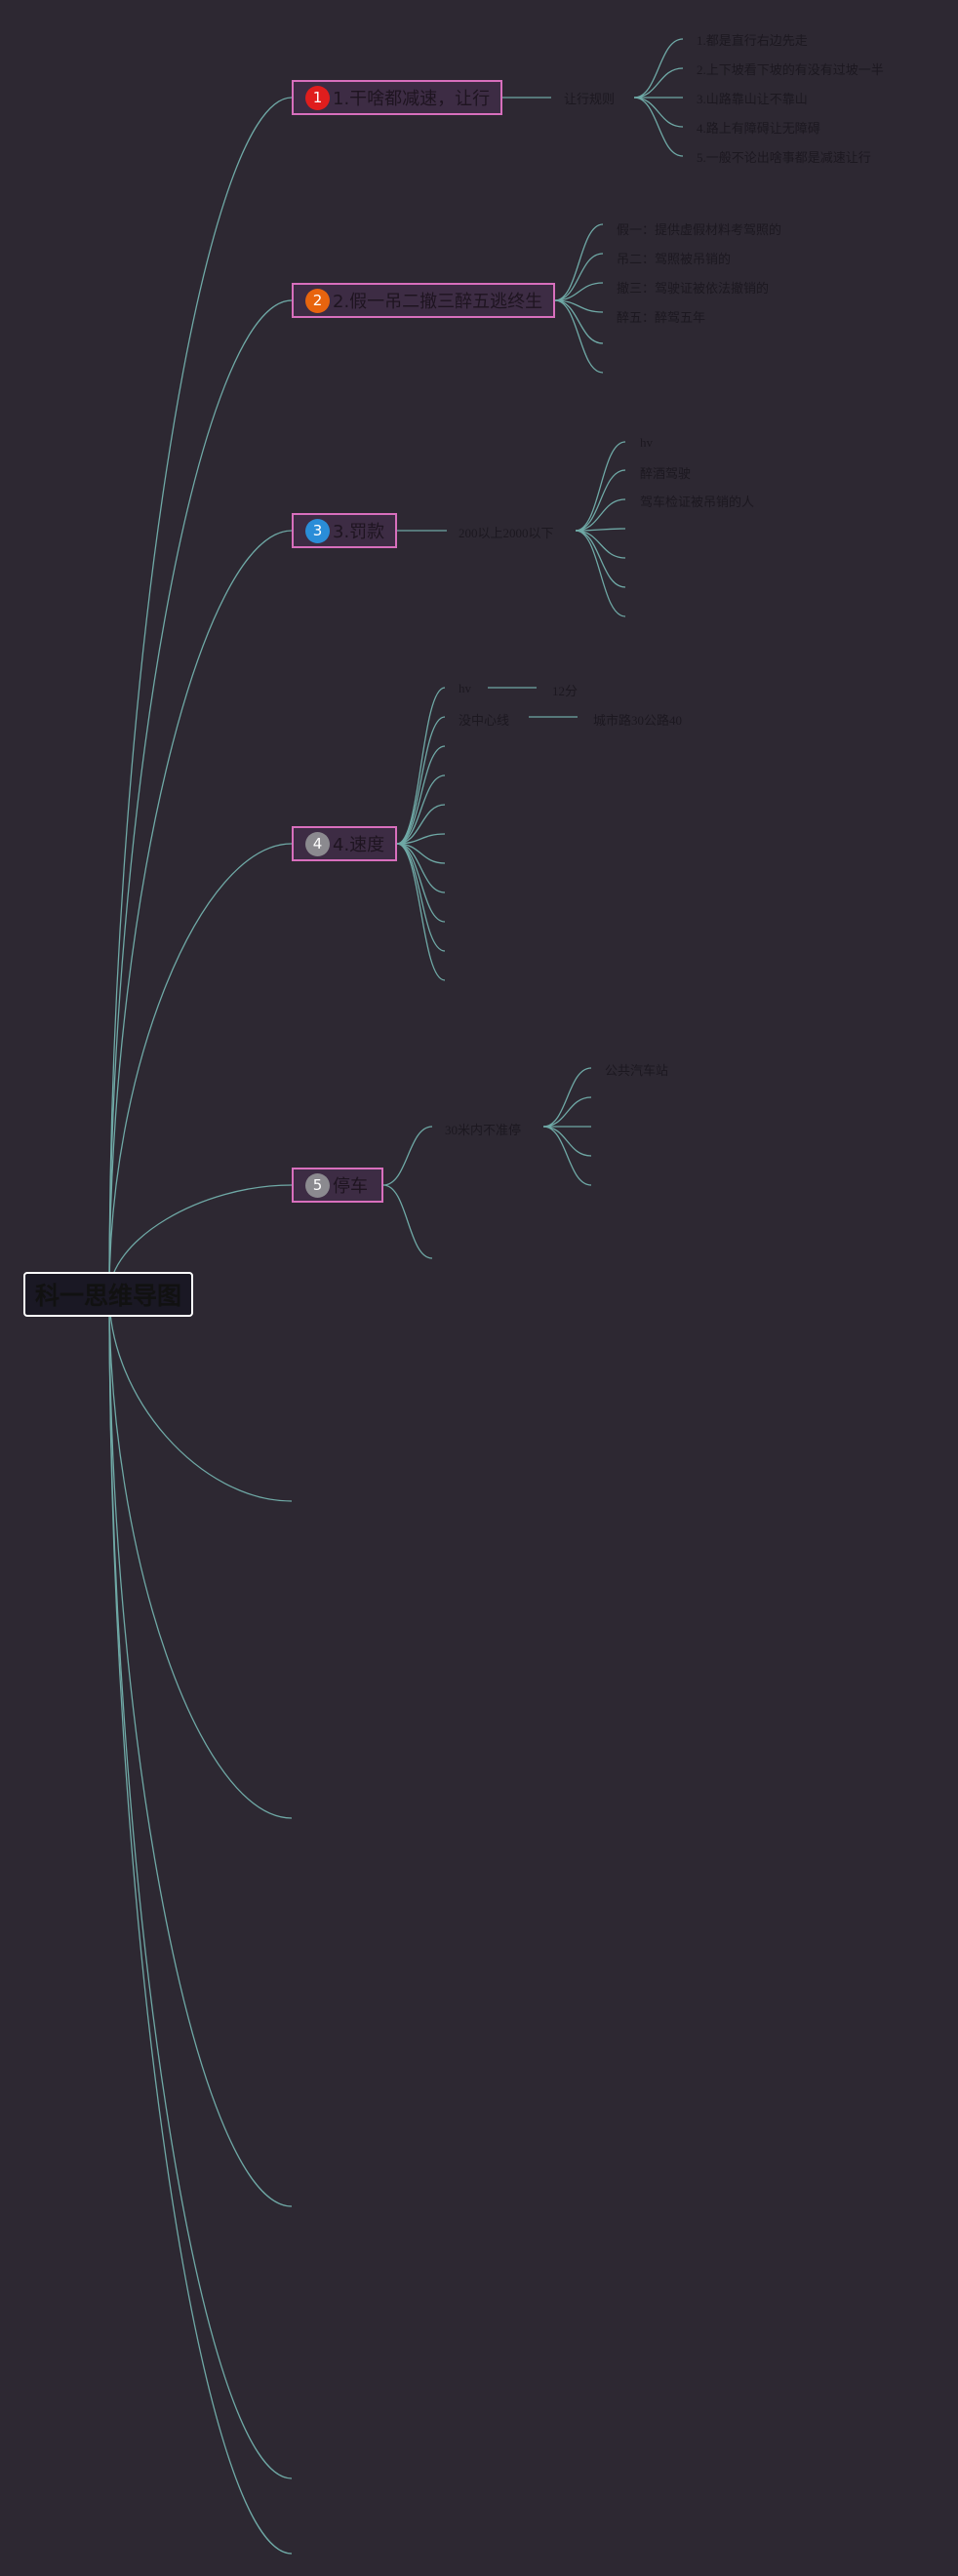  Describe the element at coordinates (790, 69) in the screenshot. I see `branch-1-leaf-2: 2.上下坡看下坡的有没有过坡一半` at that location.